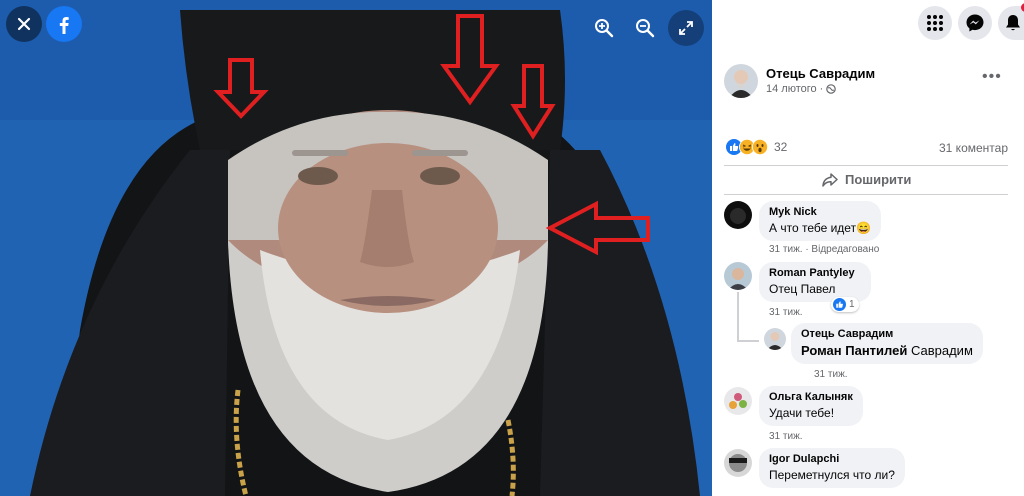 The width and height of the screenshot is (1024, 496). I want to click on reply-mention: Роман Пантилей, so click(854, 350).